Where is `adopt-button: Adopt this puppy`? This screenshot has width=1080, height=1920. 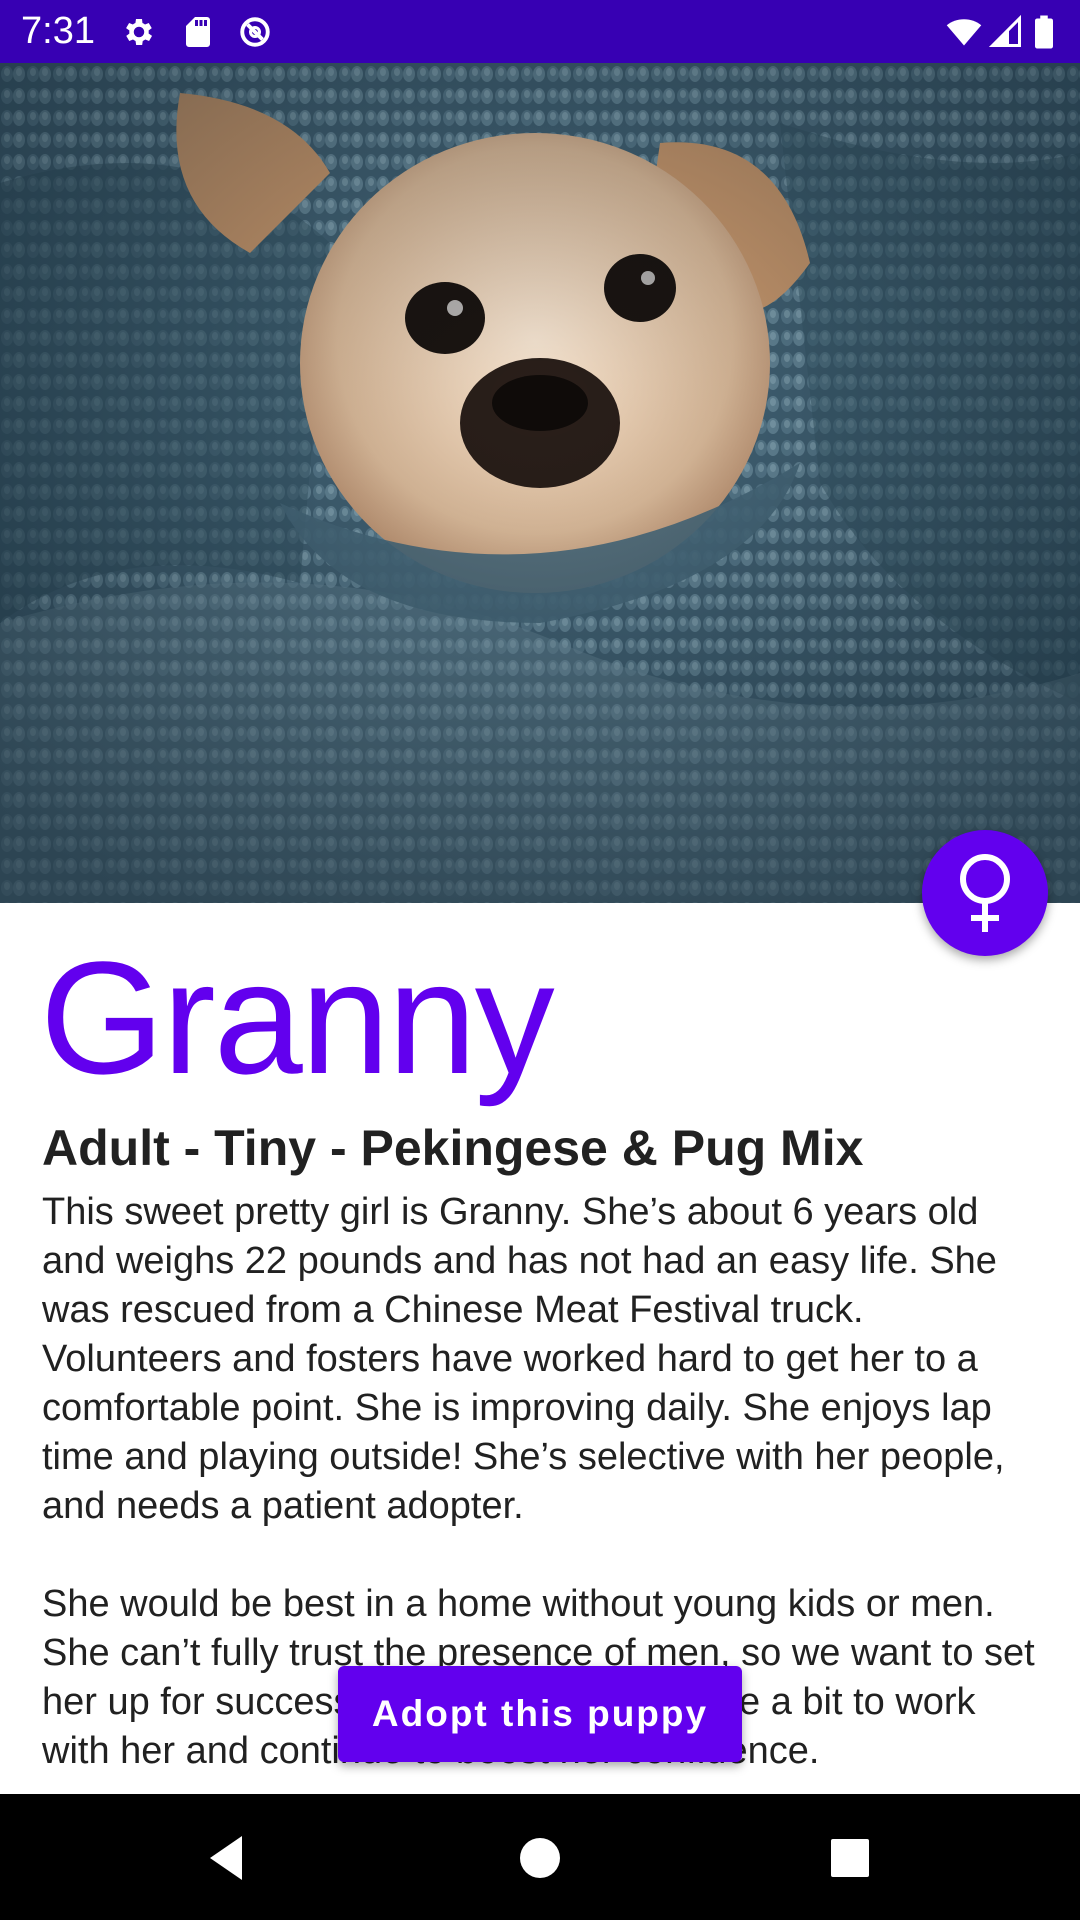 adopt-button: Adopt this puppy is located at coordinates (540, 1714).